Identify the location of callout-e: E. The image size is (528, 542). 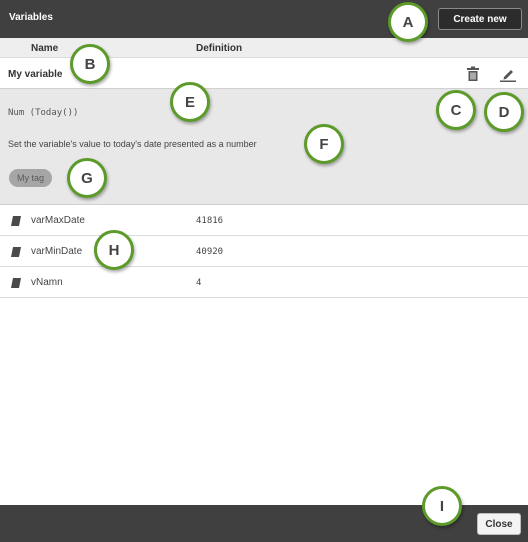
(190, 102).